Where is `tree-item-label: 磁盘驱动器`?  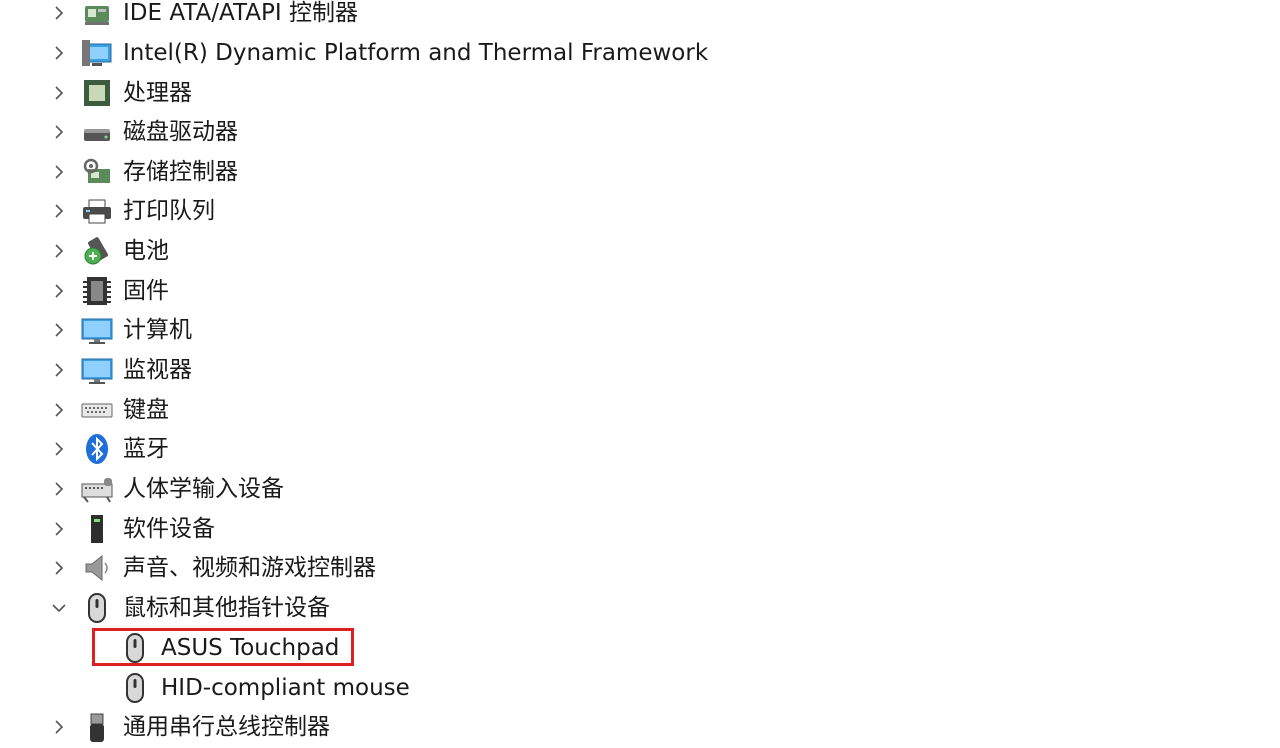 tree-item-label: 磁盘驱动器 is located at coordinates (180, 132).